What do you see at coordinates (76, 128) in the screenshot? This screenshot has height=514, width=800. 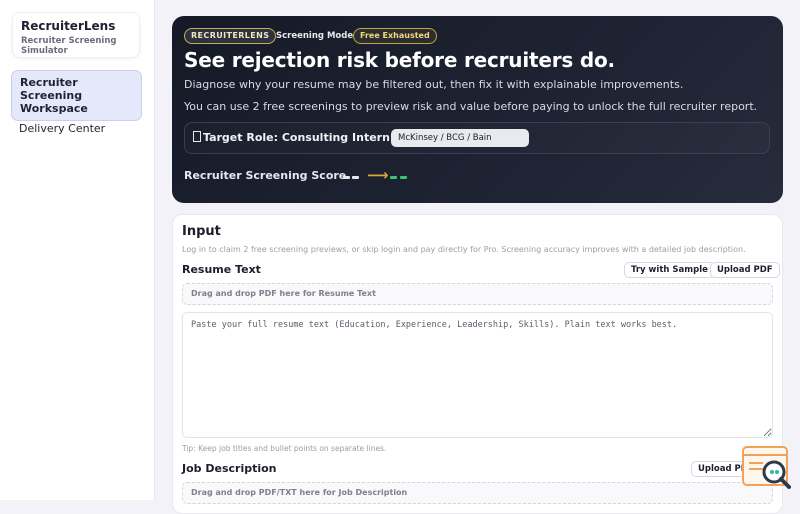 I see `nav-item-delivery-center: Delivery Center` at bounding box center [76, 128].